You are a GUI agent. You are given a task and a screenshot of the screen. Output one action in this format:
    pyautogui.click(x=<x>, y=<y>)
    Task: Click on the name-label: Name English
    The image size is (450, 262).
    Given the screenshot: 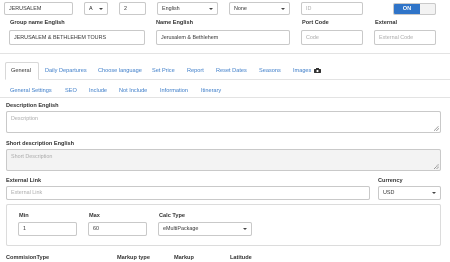 What is the action you would take?
    pyautogui.click(x=174, y=23)
    